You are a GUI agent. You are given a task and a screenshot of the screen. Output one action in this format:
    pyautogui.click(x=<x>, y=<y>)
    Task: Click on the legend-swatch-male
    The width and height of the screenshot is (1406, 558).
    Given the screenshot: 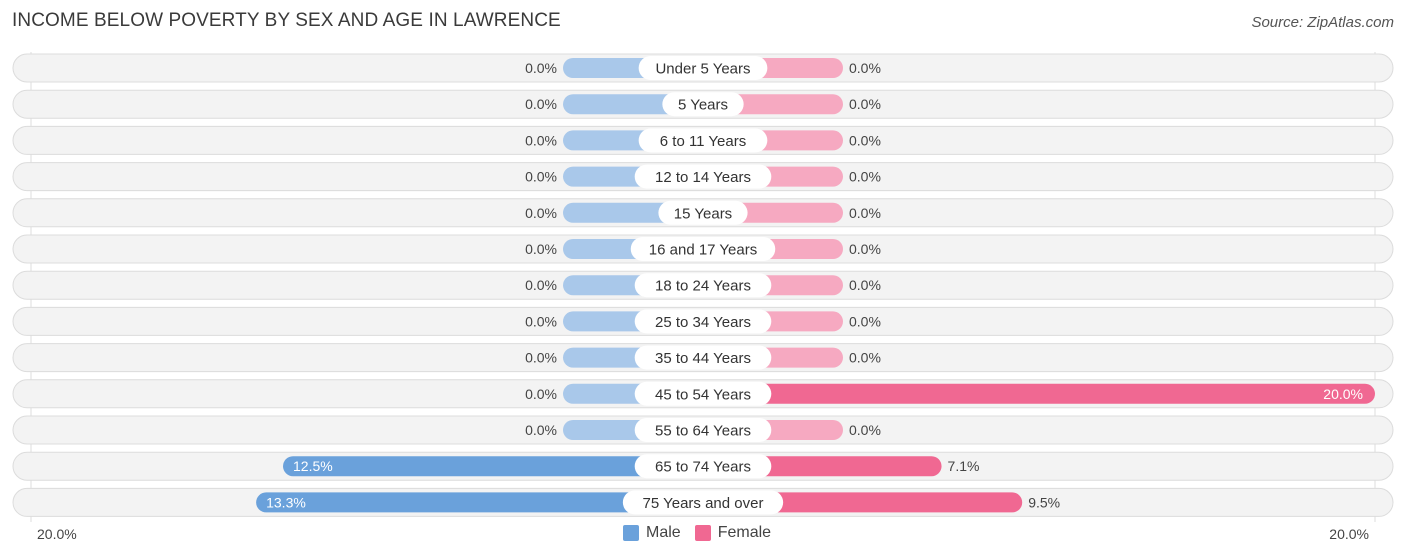 What is the action you would take?
    pyautogui.click(x=631, y=533)
    